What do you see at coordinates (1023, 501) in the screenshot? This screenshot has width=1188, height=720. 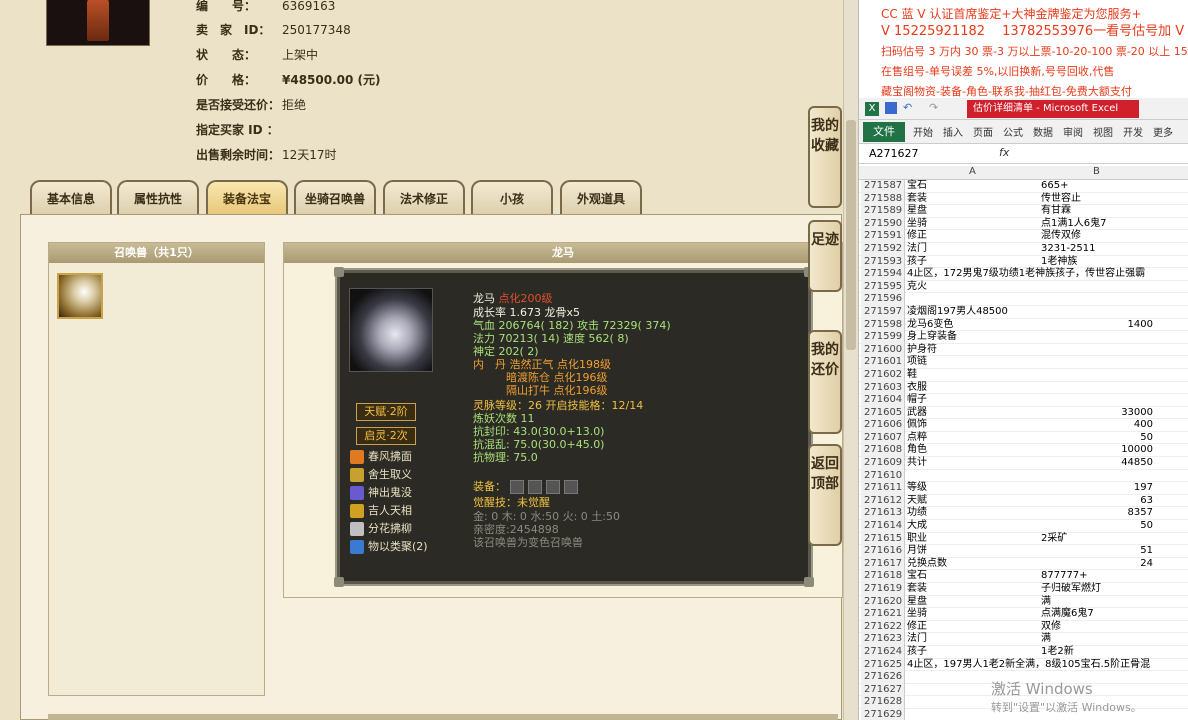 I see `sheet-row: 271612 天赋 63` at bounding box center [1023, 501].